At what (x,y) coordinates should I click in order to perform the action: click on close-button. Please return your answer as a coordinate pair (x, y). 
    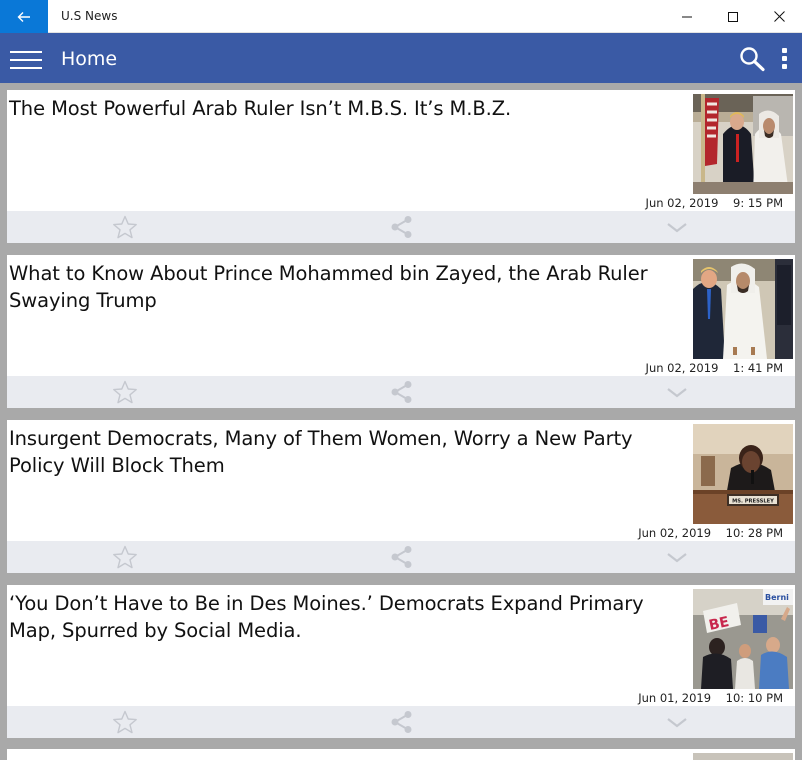
    Looking at the image, I should click on (779, 16).